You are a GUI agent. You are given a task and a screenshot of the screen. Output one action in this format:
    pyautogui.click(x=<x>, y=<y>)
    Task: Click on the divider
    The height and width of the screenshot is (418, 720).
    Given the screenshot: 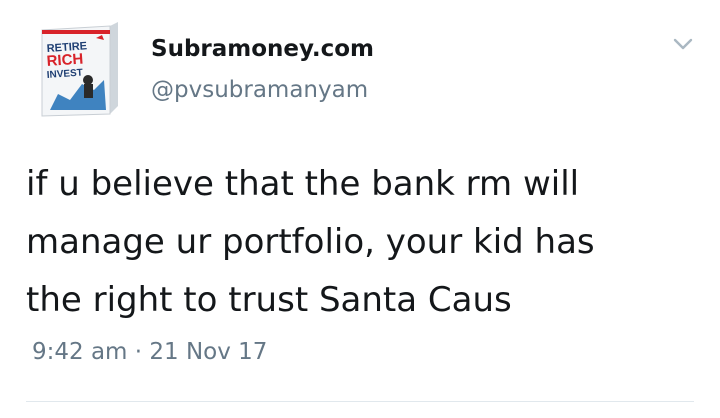 What is the action you would take?
    pyautogui.click(x=360, y=401)
    